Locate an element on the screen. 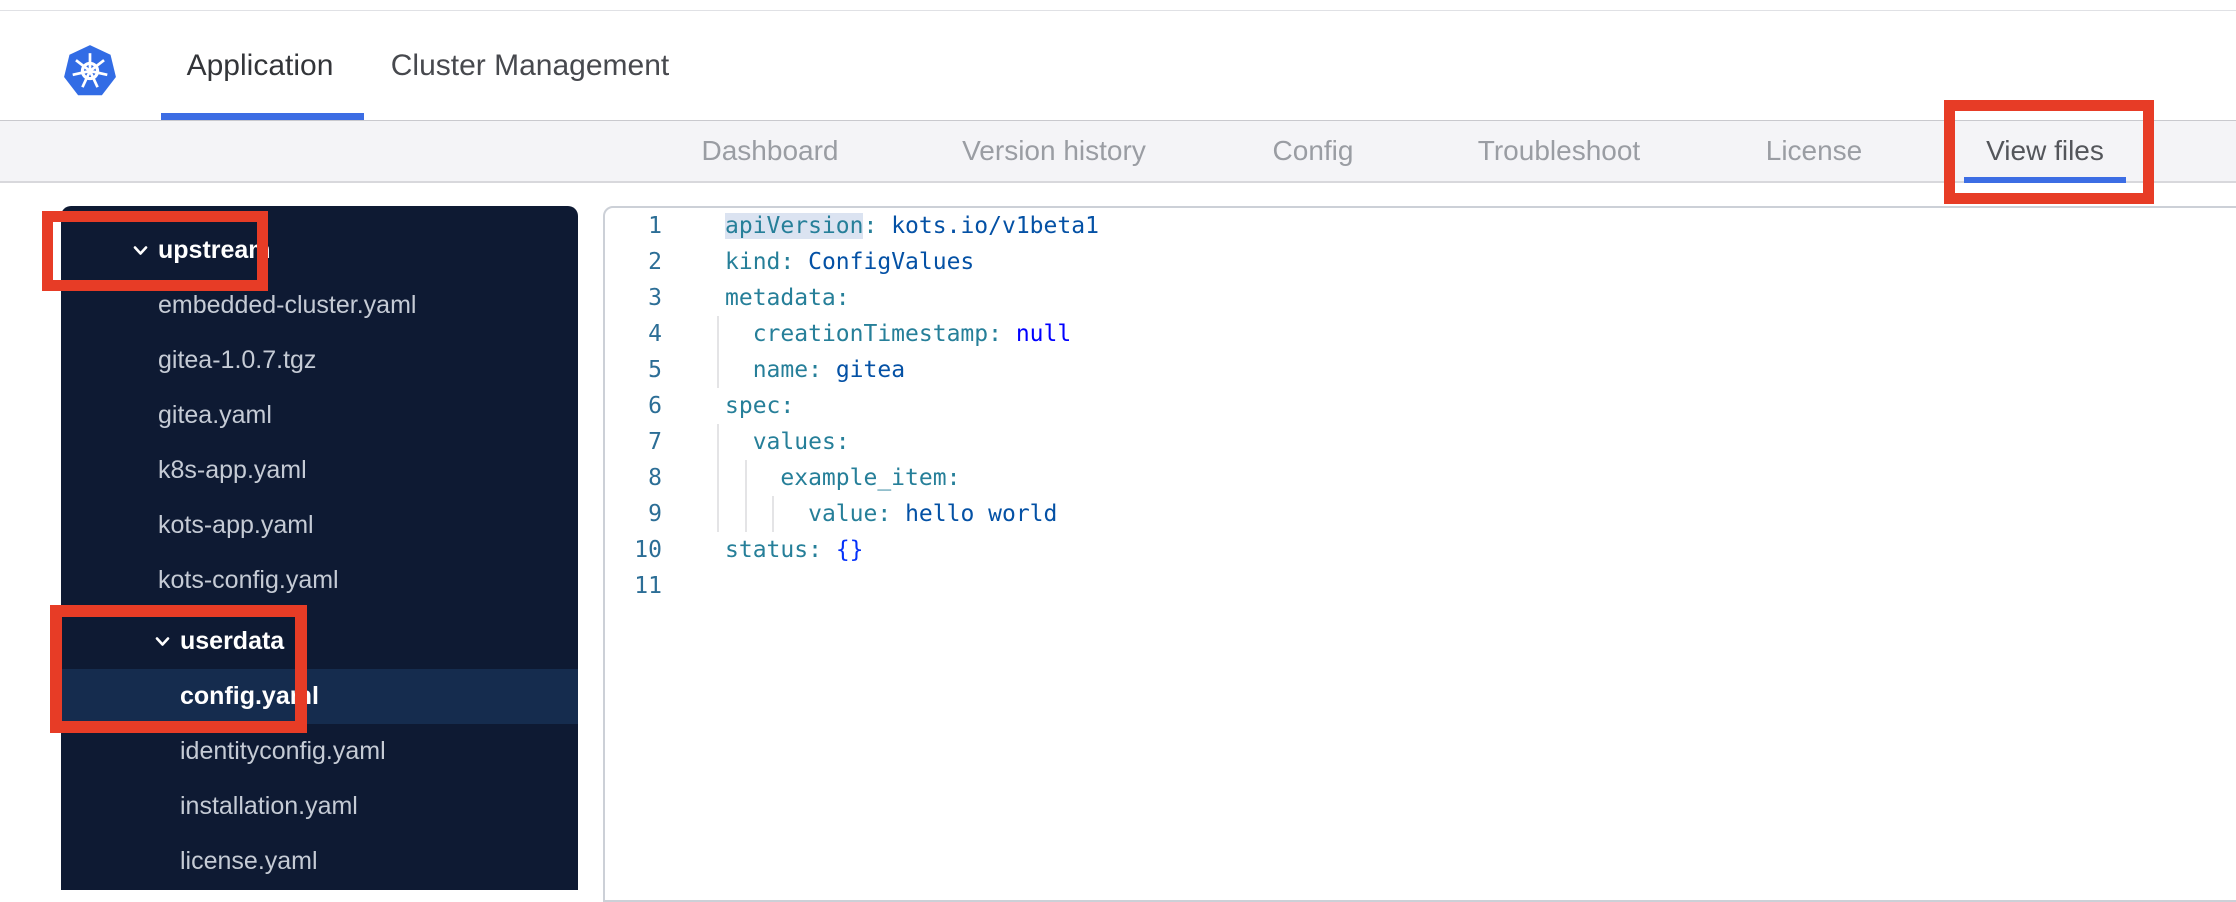 This screenshot has height=902, width=2236. code-line-4: 4 creationTimestamp: null is located at coordinates (1420, 334).